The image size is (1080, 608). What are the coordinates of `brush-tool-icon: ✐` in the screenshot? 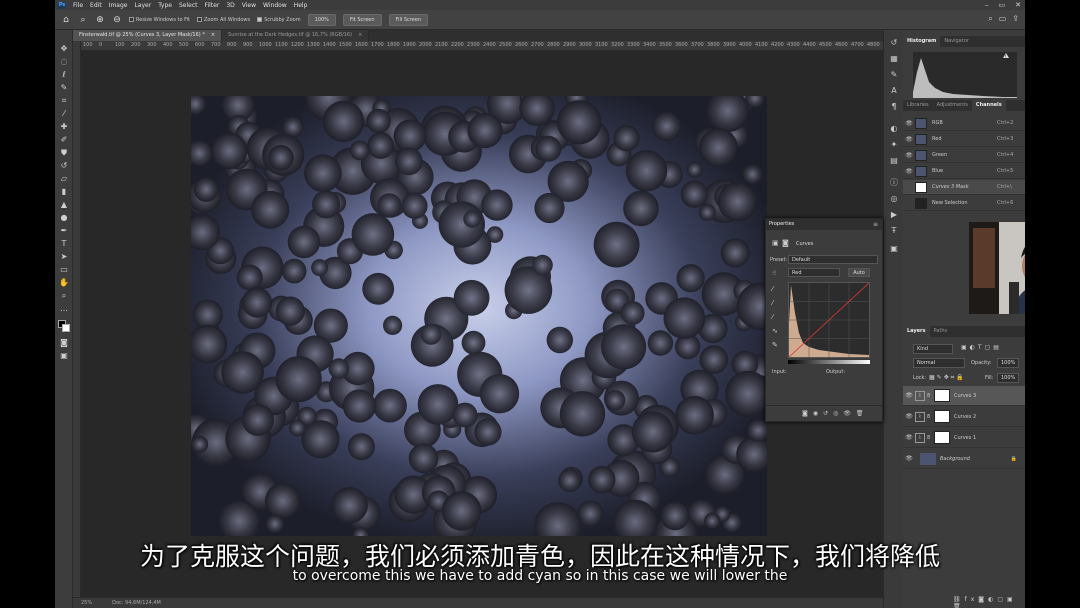 It's located at (64, 140).